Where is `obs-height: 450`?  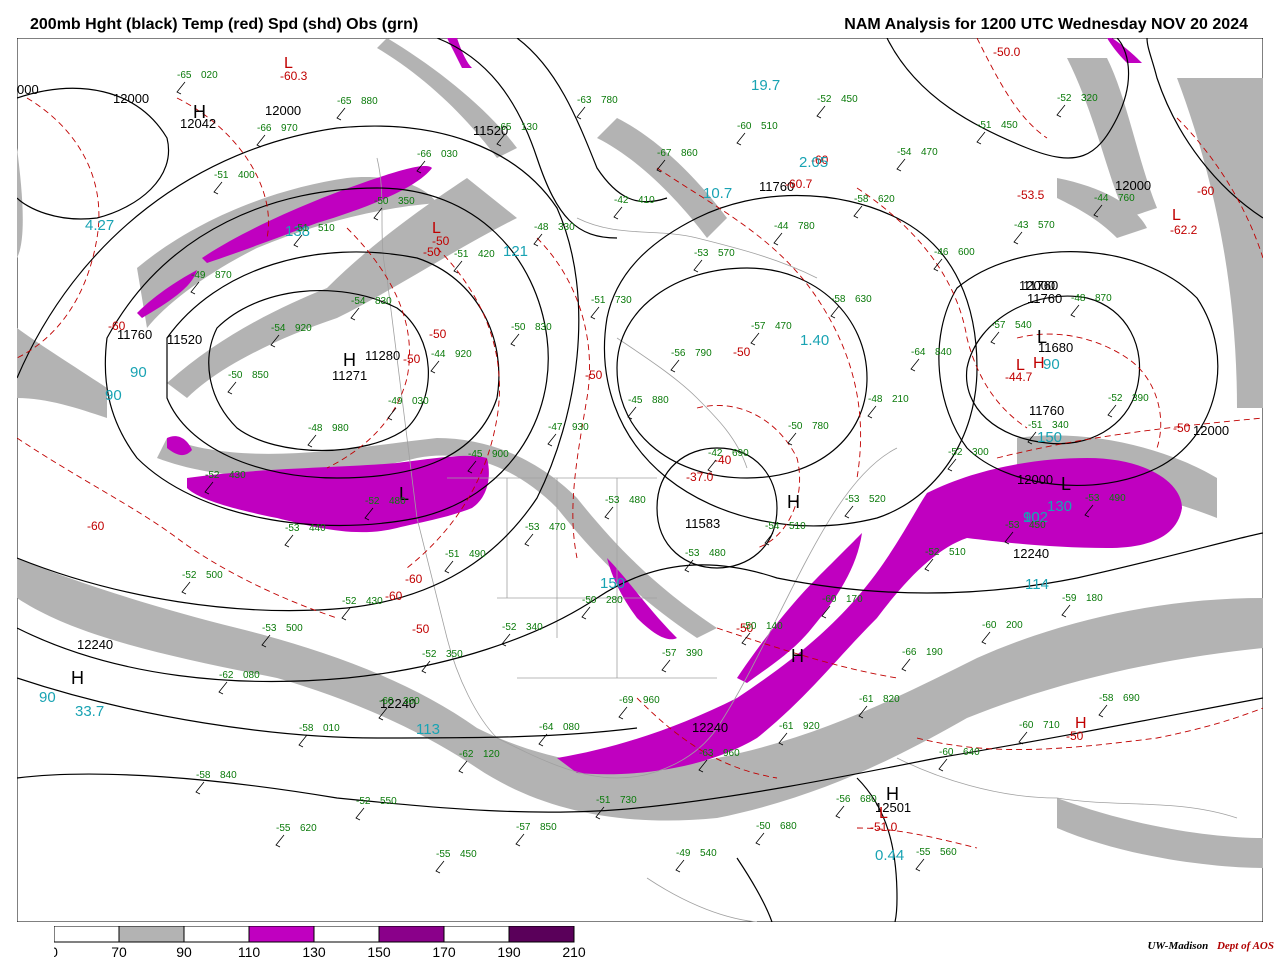 obs-height: 450 is located at coordinates (1009, 125).